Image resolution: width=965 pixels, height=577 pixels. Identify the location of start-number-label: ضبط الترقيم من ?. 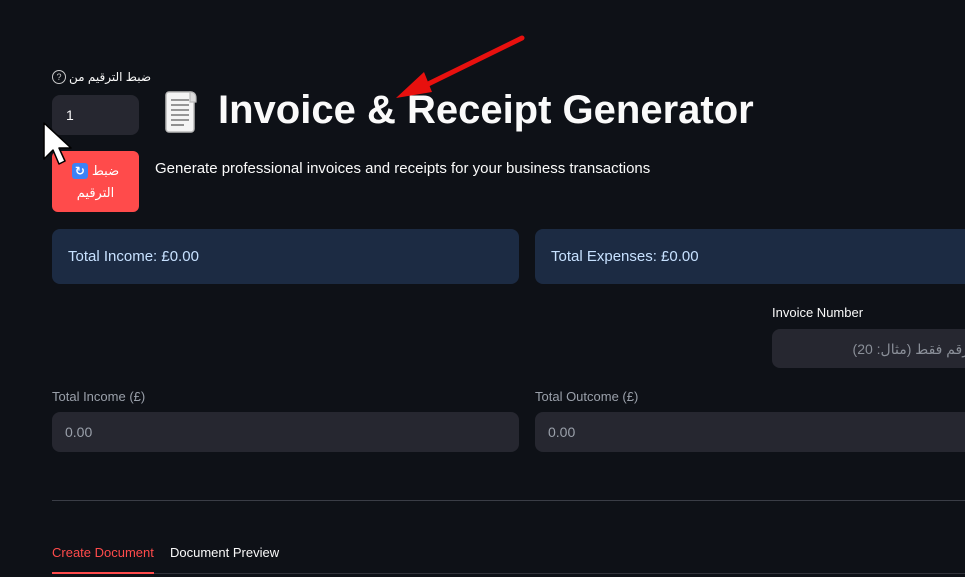
(101, 77).